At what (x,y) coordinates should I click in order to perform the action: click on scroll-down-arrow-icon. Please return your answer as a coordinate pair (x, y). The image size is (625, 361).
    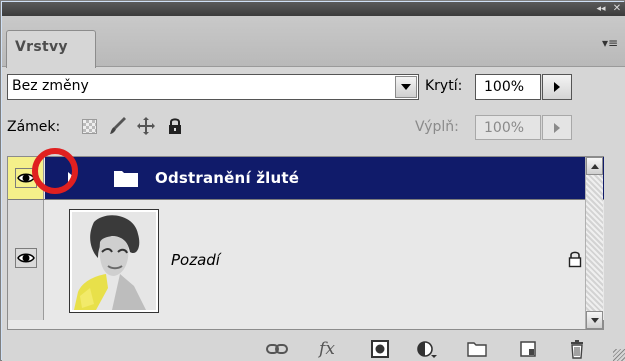
    Looking at the image, I should click on (594, 320).